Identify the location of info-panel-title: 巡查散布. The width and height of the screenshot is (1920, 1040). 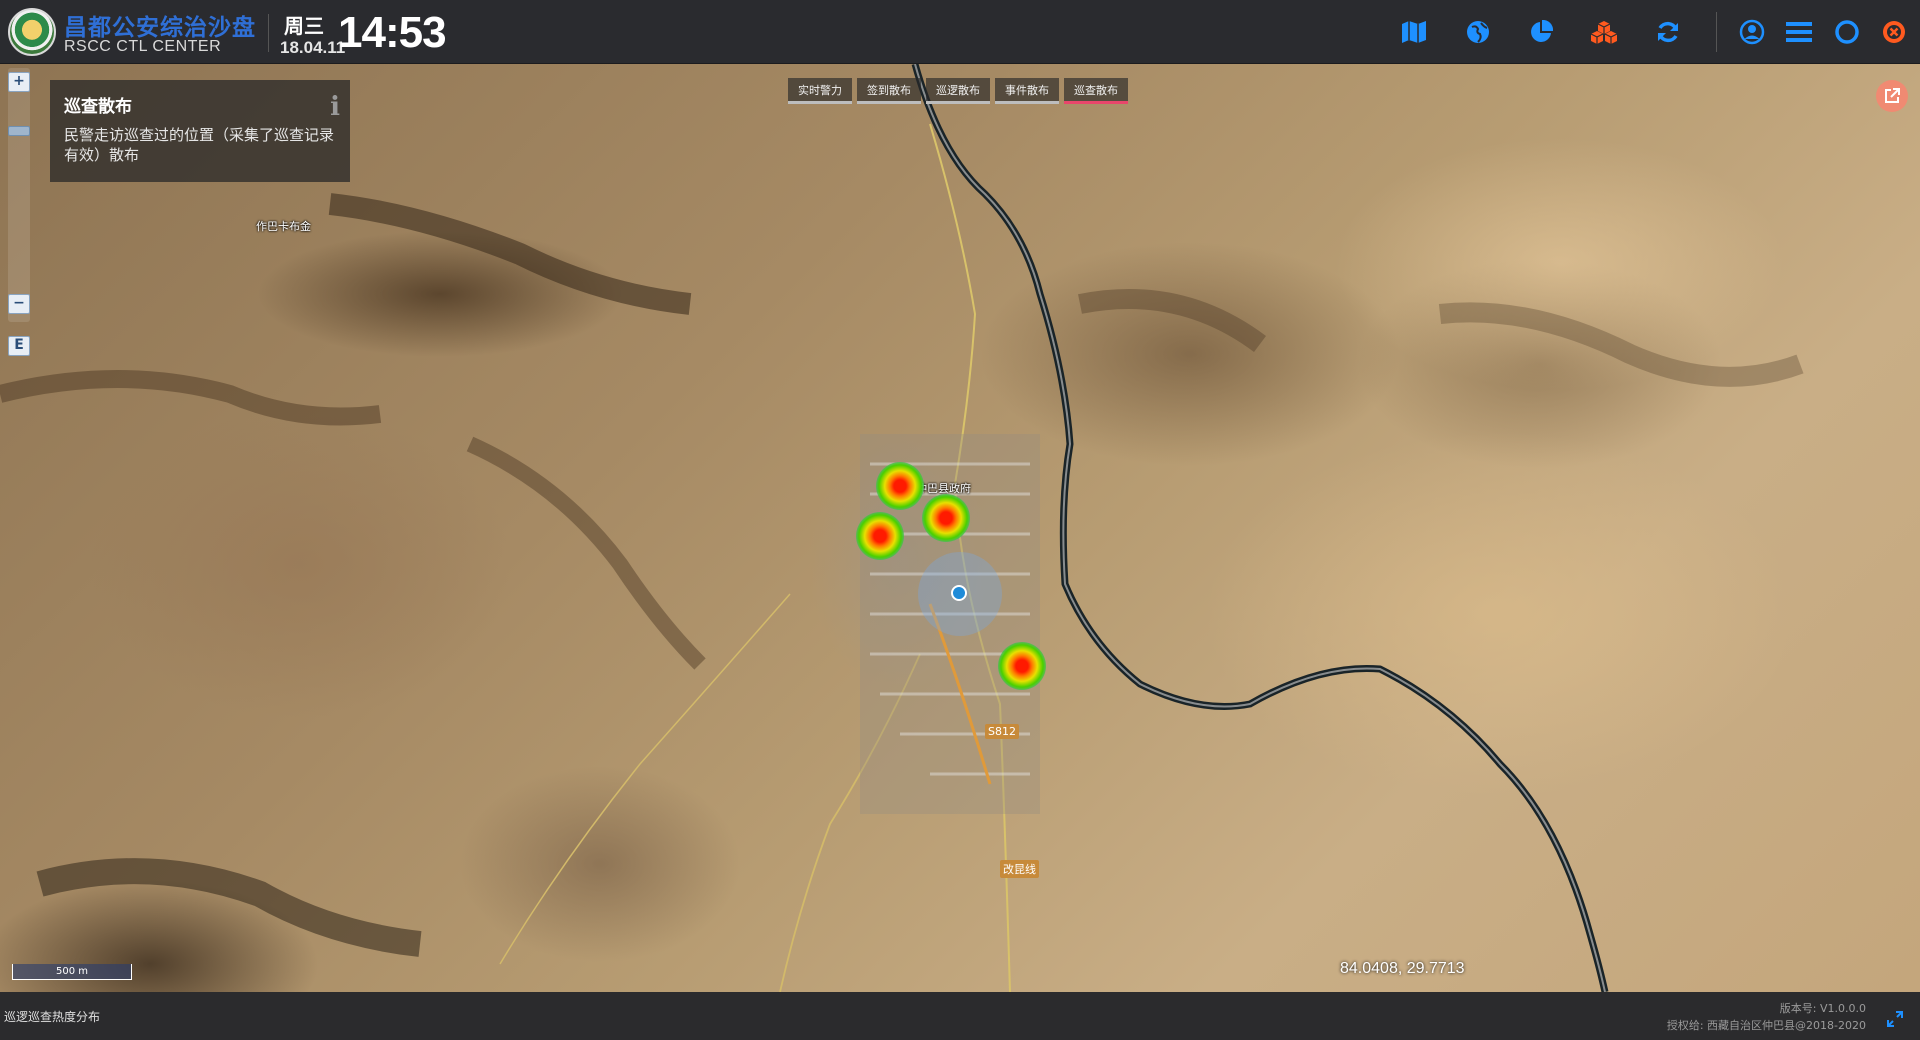
(98, 107).